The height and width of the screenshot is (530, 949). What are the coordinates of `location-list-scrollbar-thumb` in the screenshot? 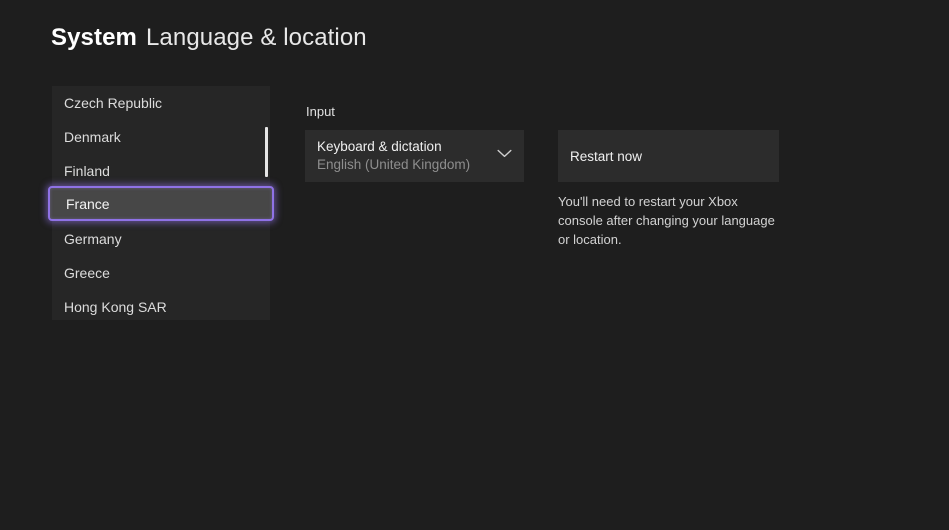 It's located at (266, 152).